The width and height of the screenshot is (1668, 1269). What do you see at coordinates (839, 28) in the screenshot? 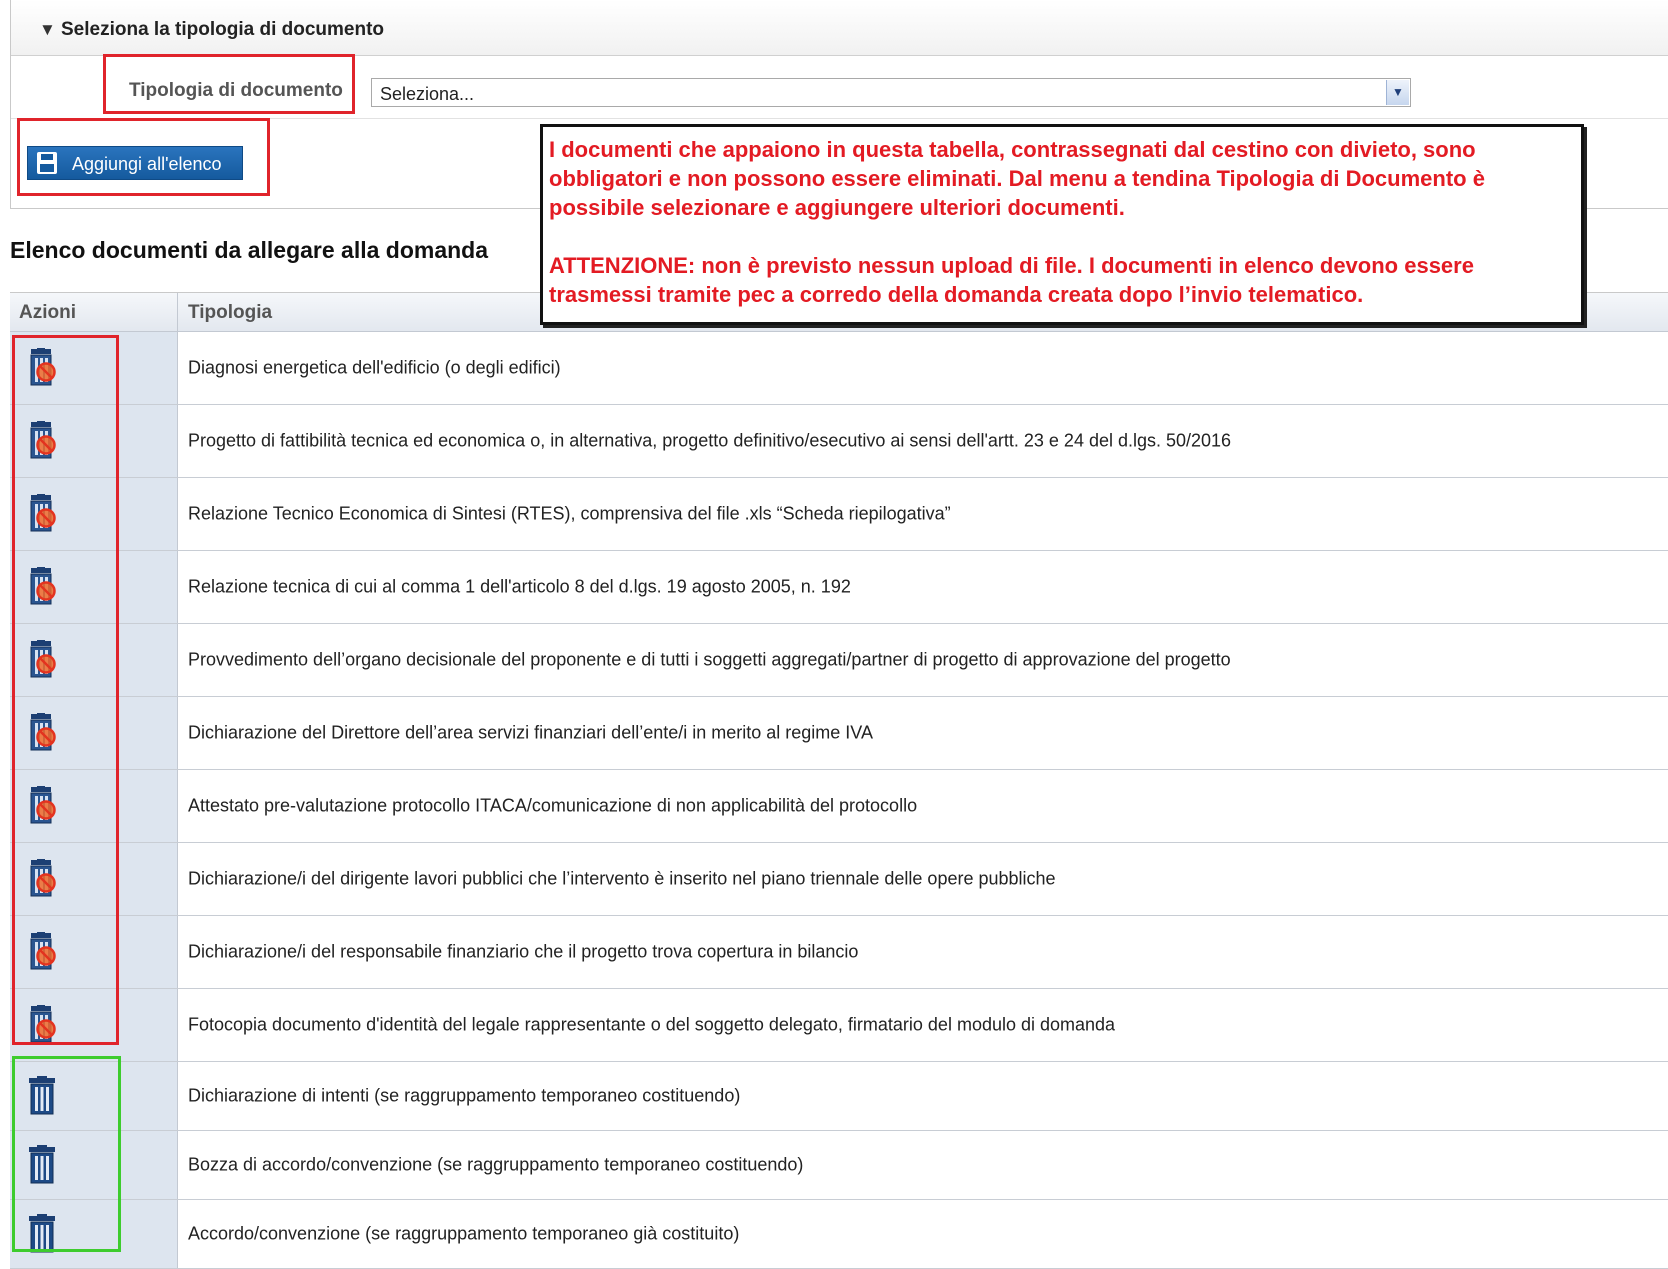
I see `panel-header: ▼ Seleziona la tipologia di documento` at bounding box center [839, 28].